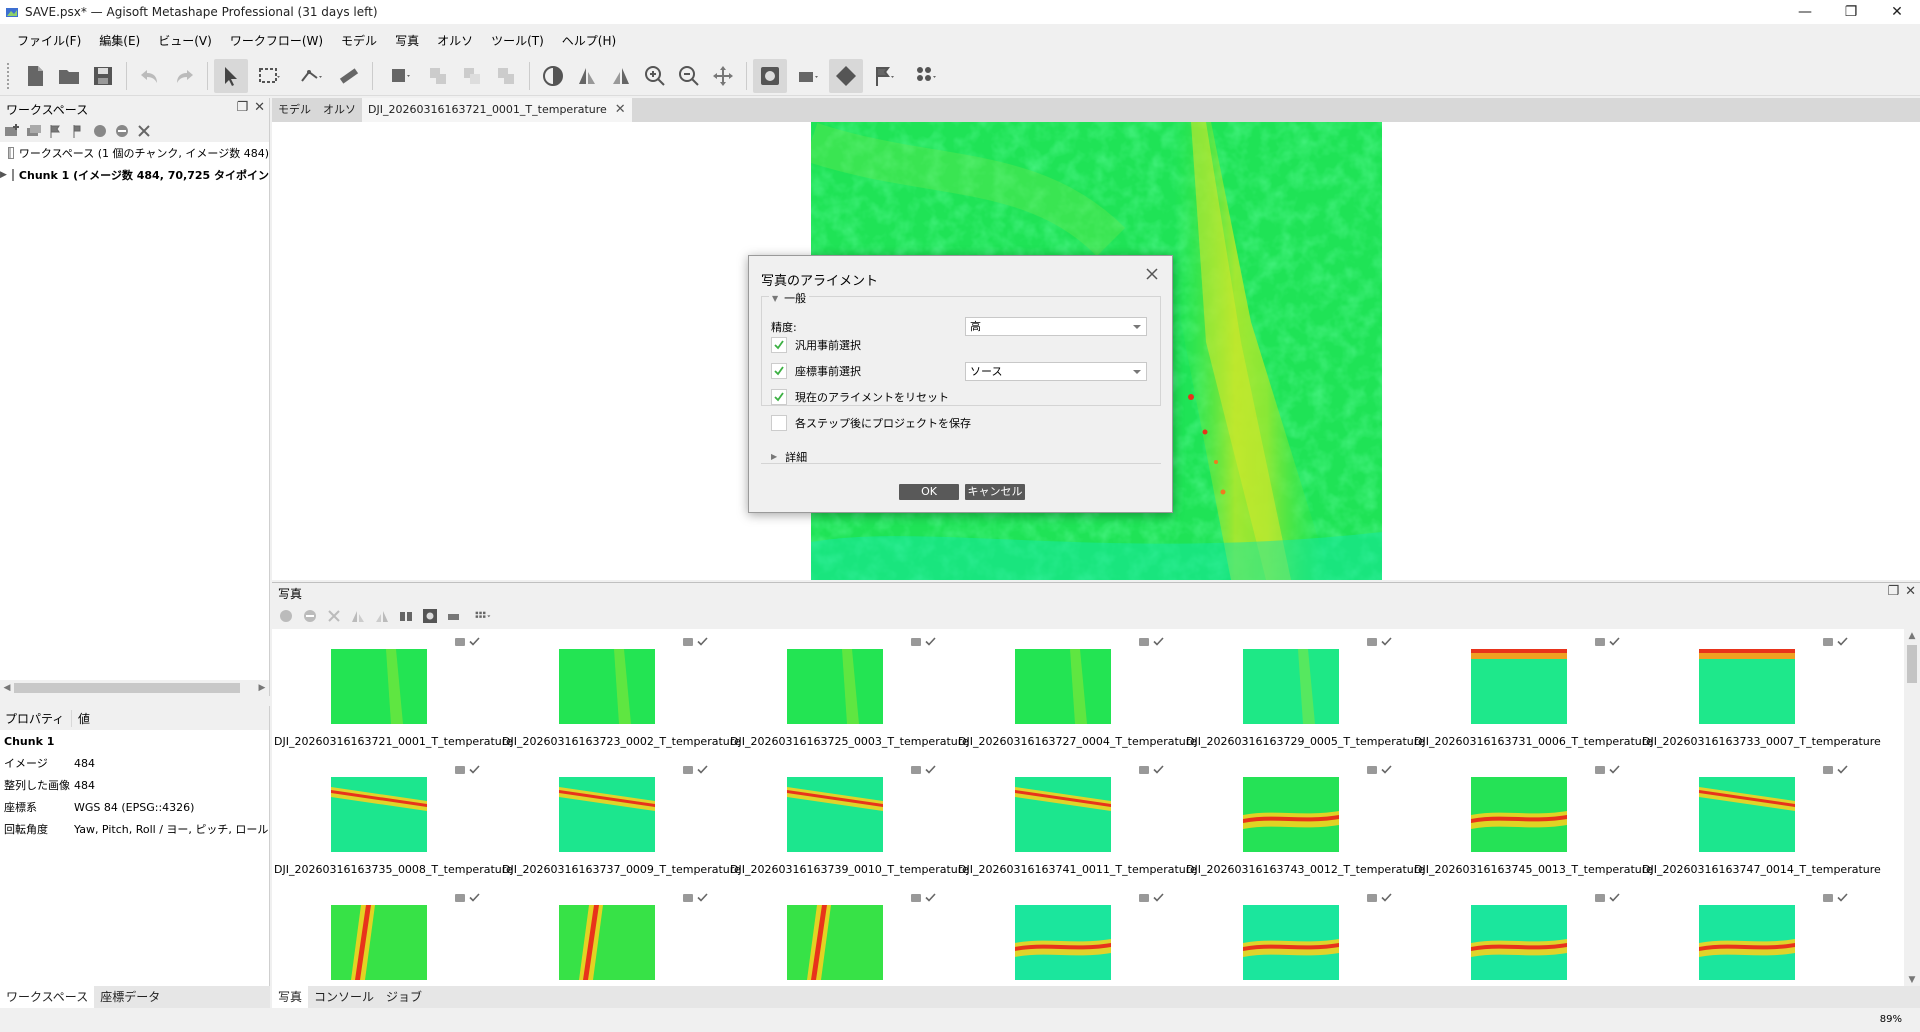 This screenshot has width=1920, height=1032. Describe the element at coordinates (621, 693) in the screenshot. I see `photo-thumbnail: DJI_20260316163723_0002_T_temperature` at that location.